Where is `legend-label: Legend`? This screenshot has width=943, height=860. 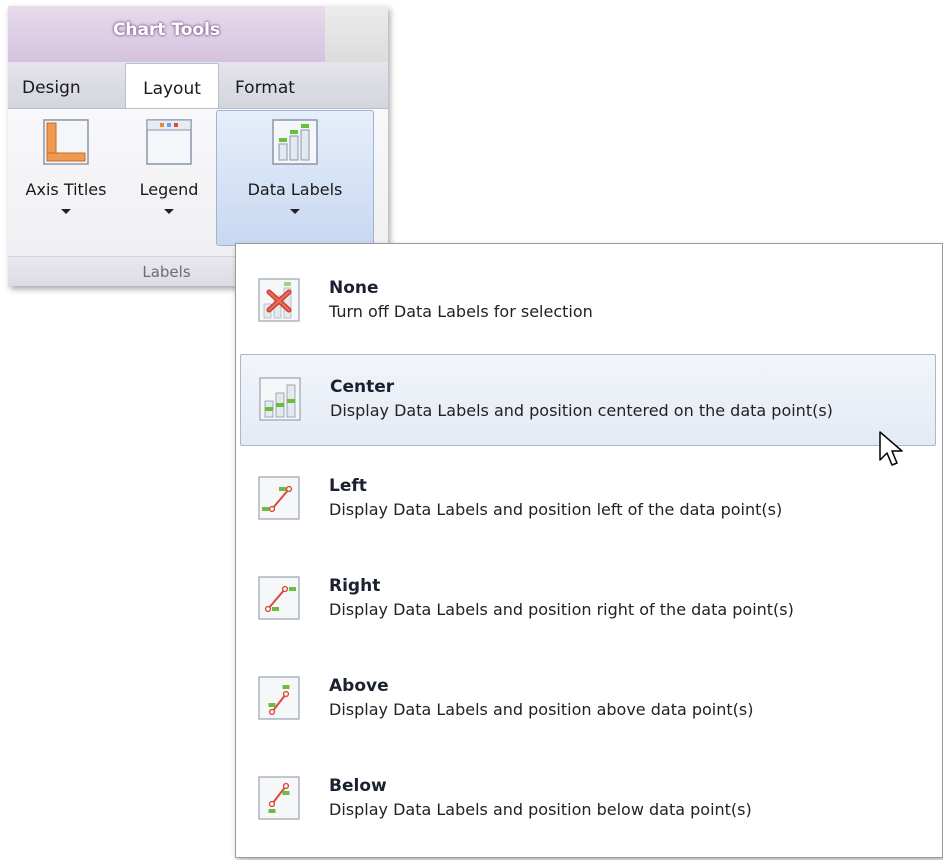 legend-label: Legend is located at coordinates (169, 189).